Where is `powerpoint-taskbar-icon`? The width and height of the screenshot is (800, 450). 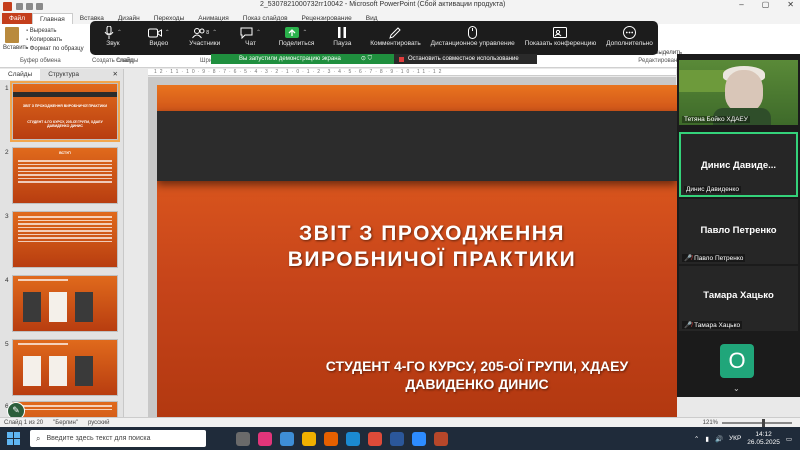
powerpoint-taskbar-icon is located at coordinates (441, 438).